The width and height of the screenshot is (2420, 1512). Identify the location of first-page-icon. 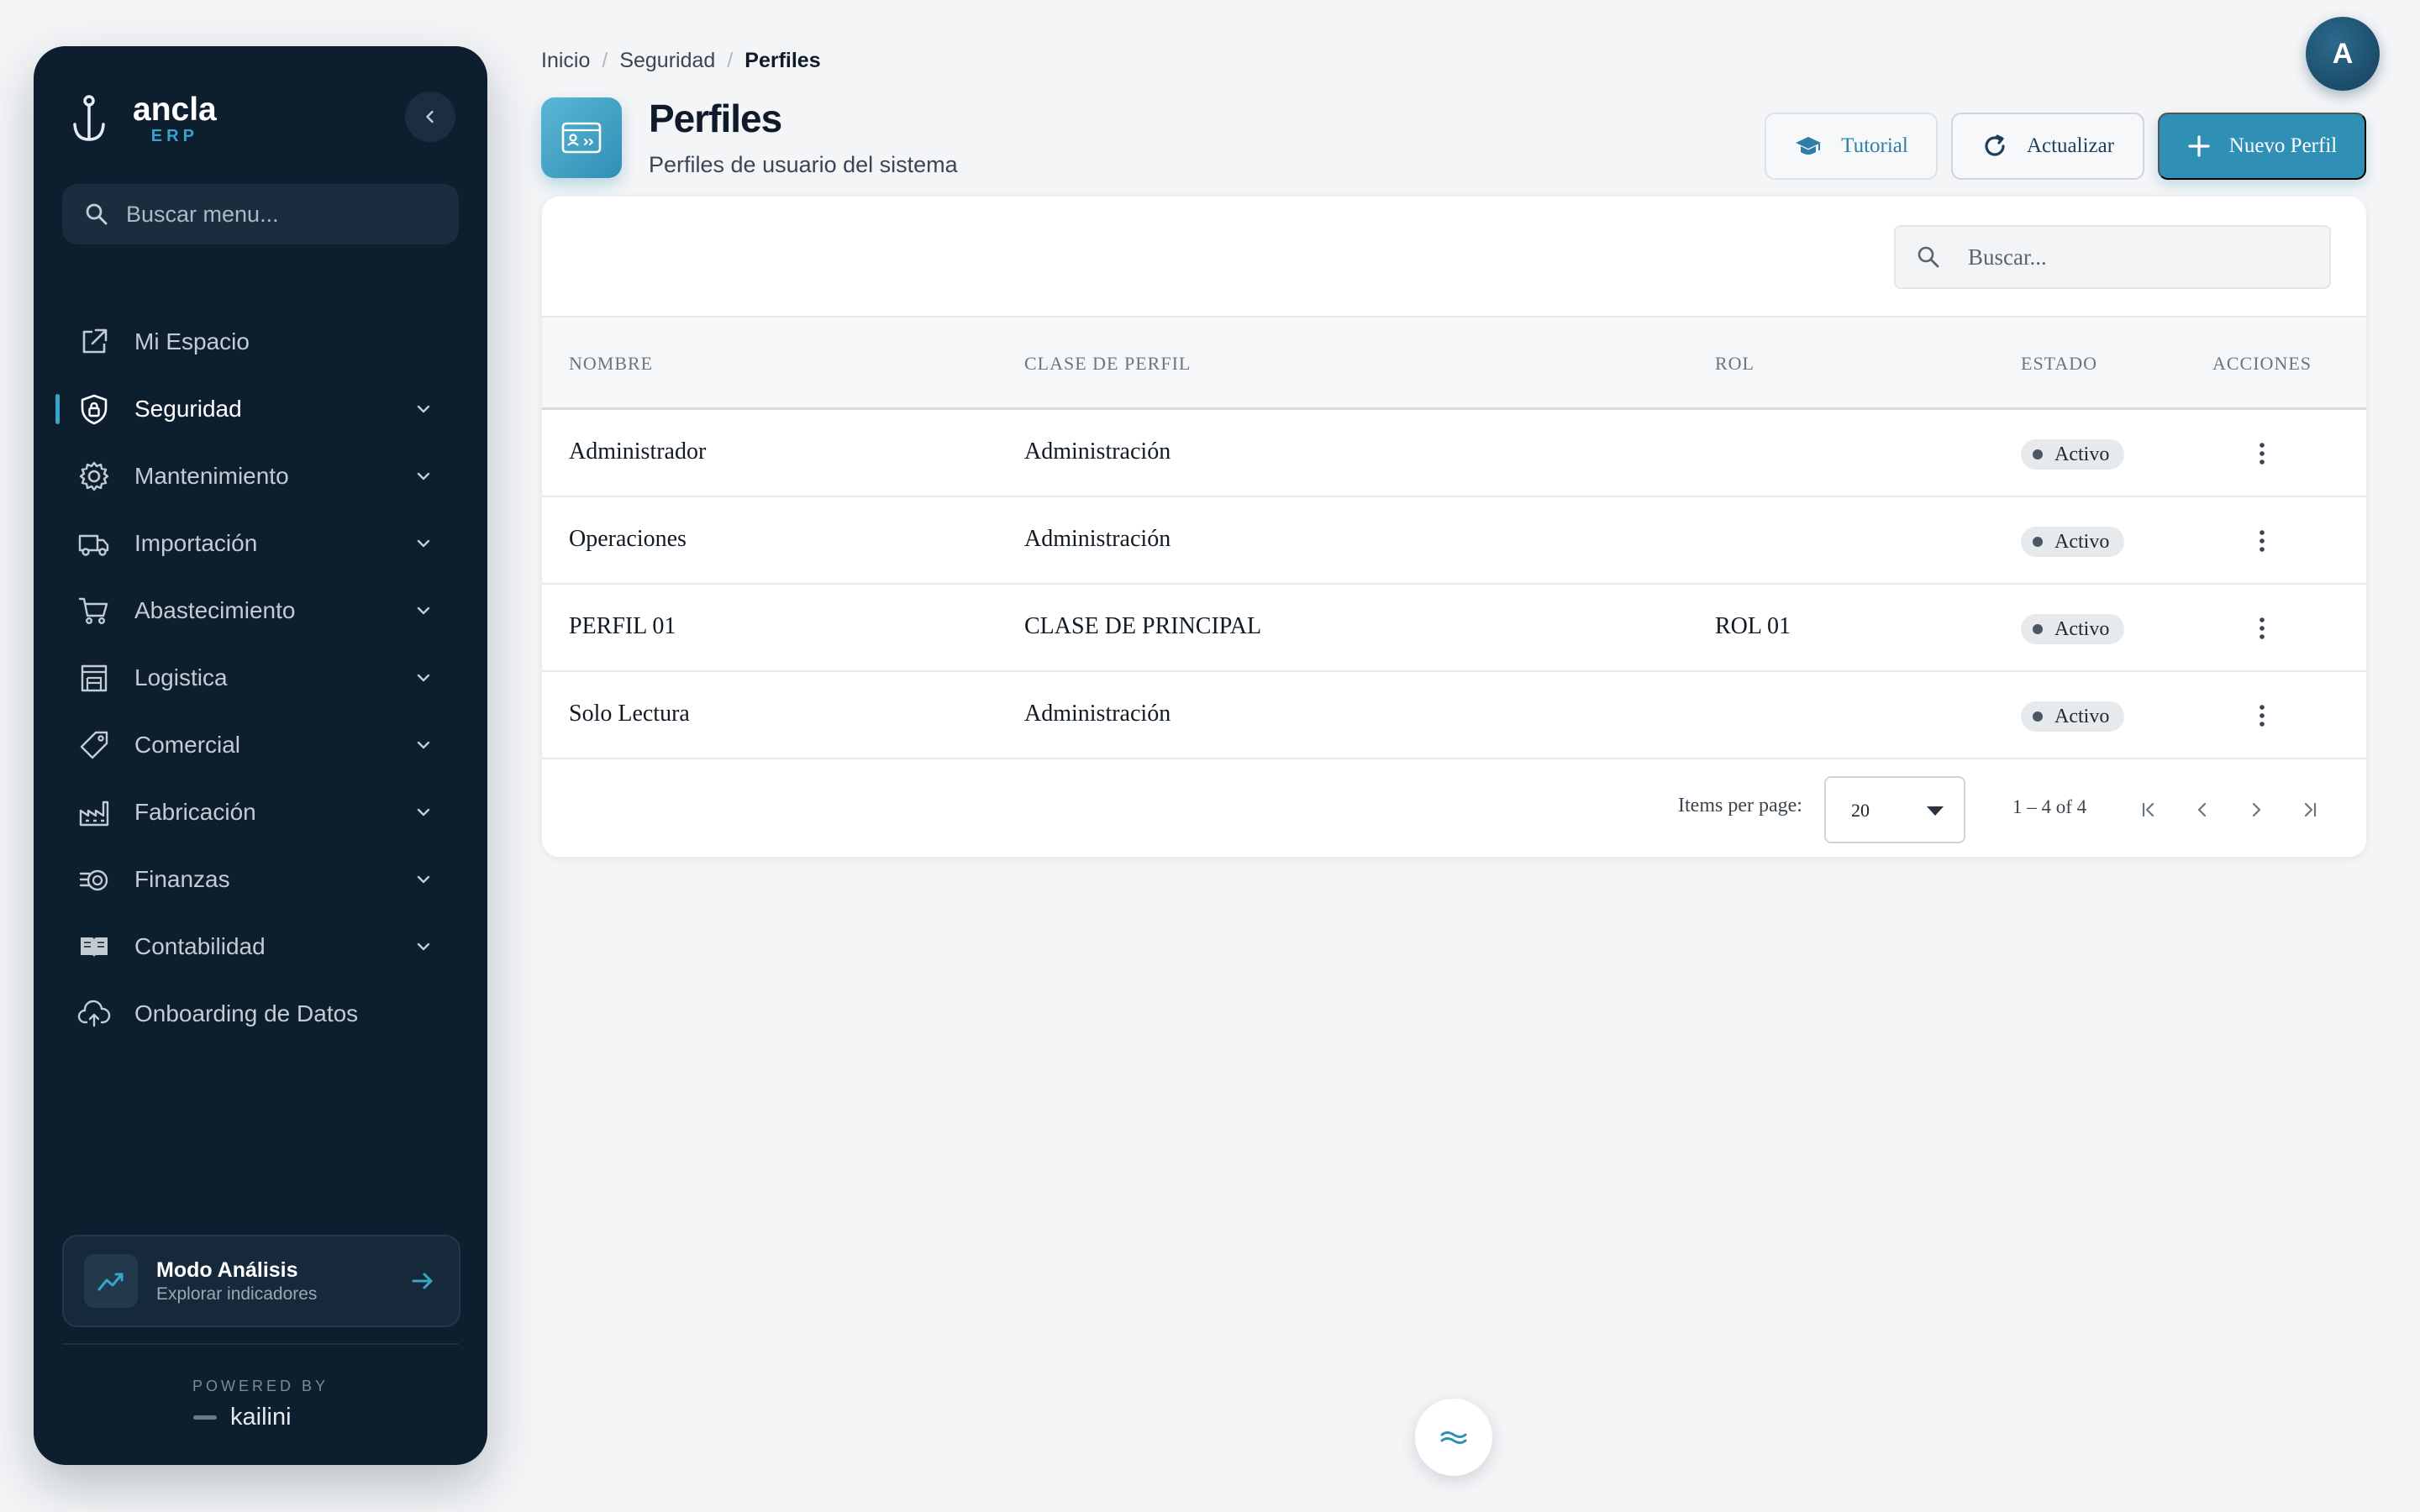
(2148, 809).